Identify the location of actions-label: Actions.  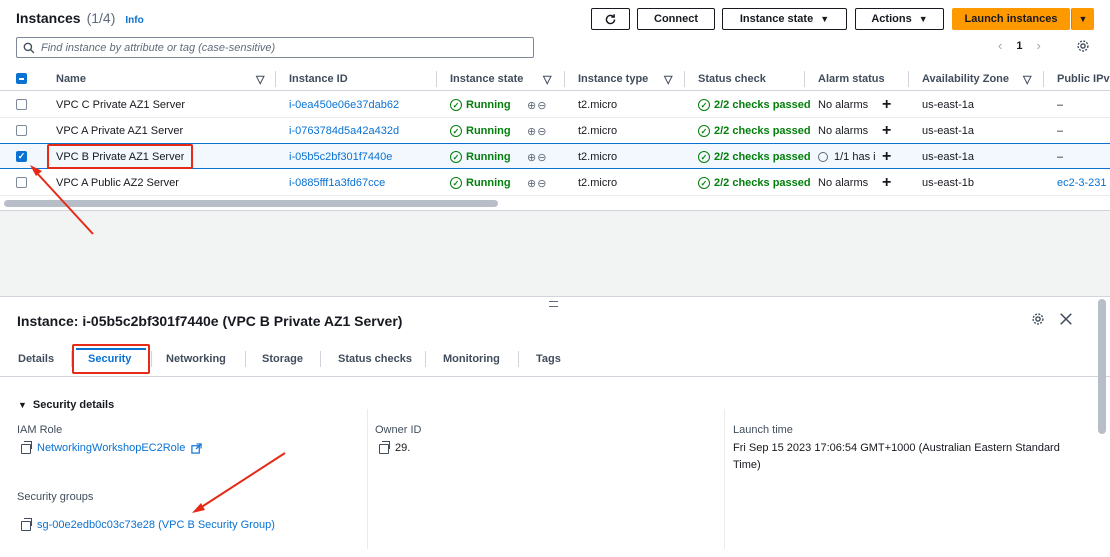
(891, 19).